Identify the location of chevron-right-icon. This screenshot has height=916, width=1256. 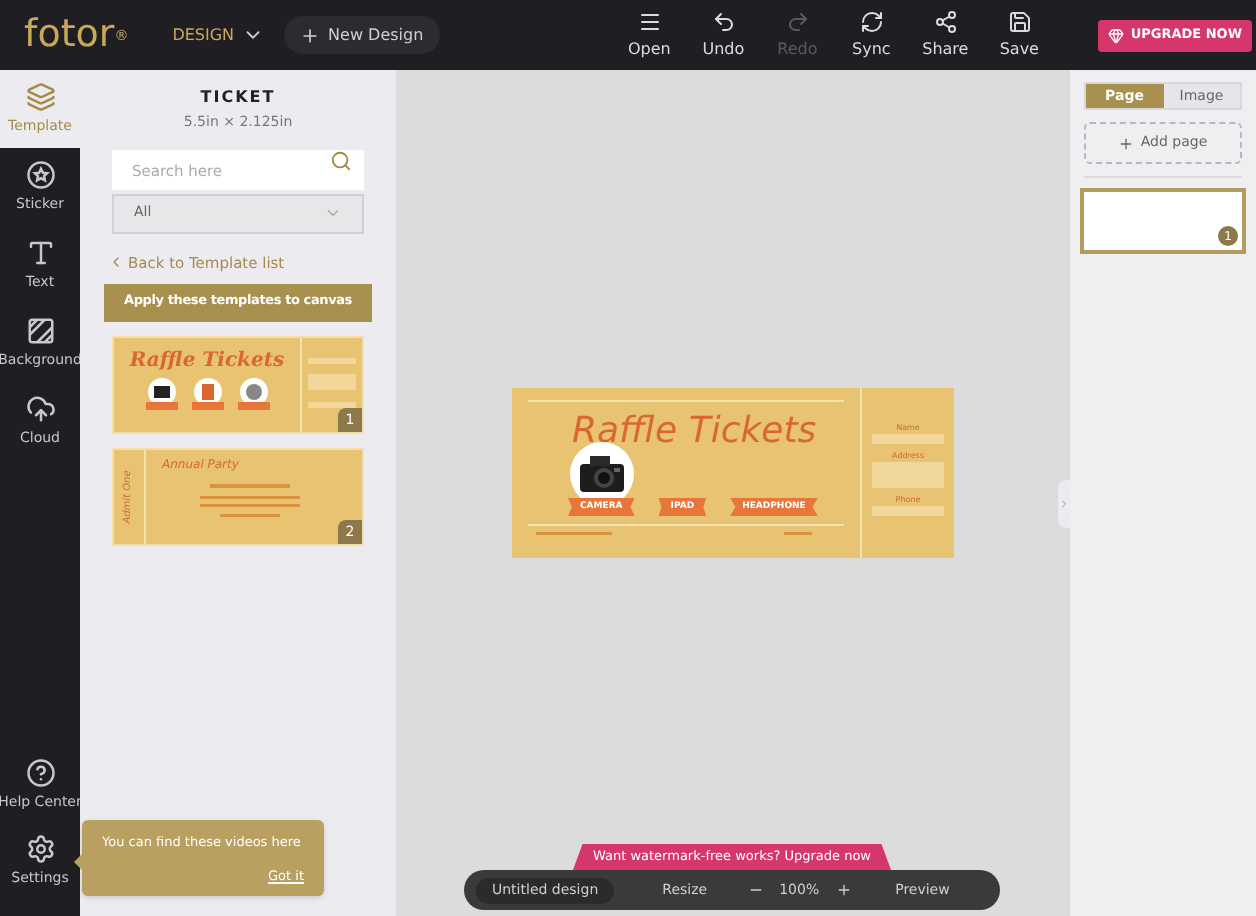
(1064, 504).